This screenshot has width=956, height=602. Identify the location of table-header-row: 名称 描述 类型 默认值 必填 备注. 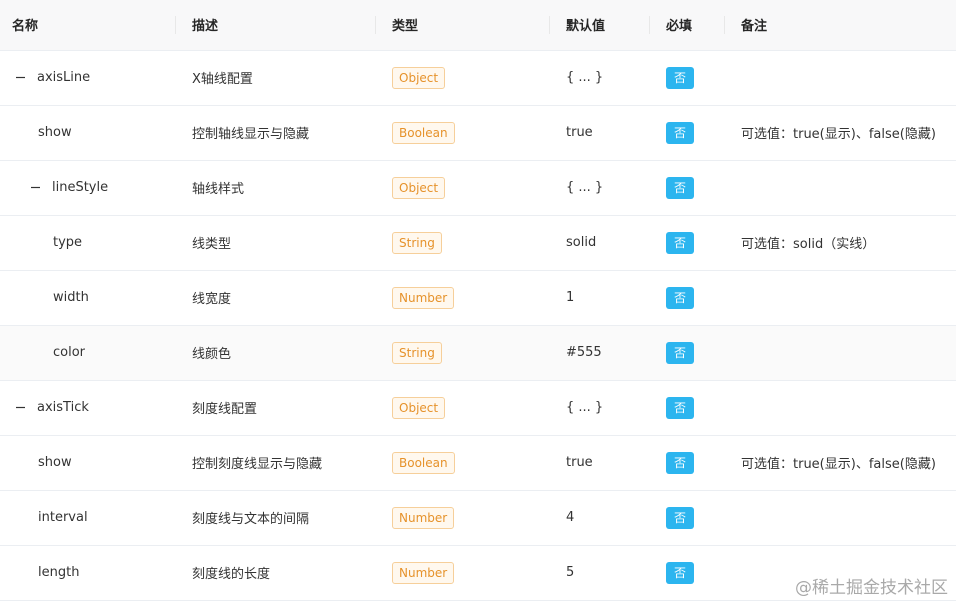
(478, 25).